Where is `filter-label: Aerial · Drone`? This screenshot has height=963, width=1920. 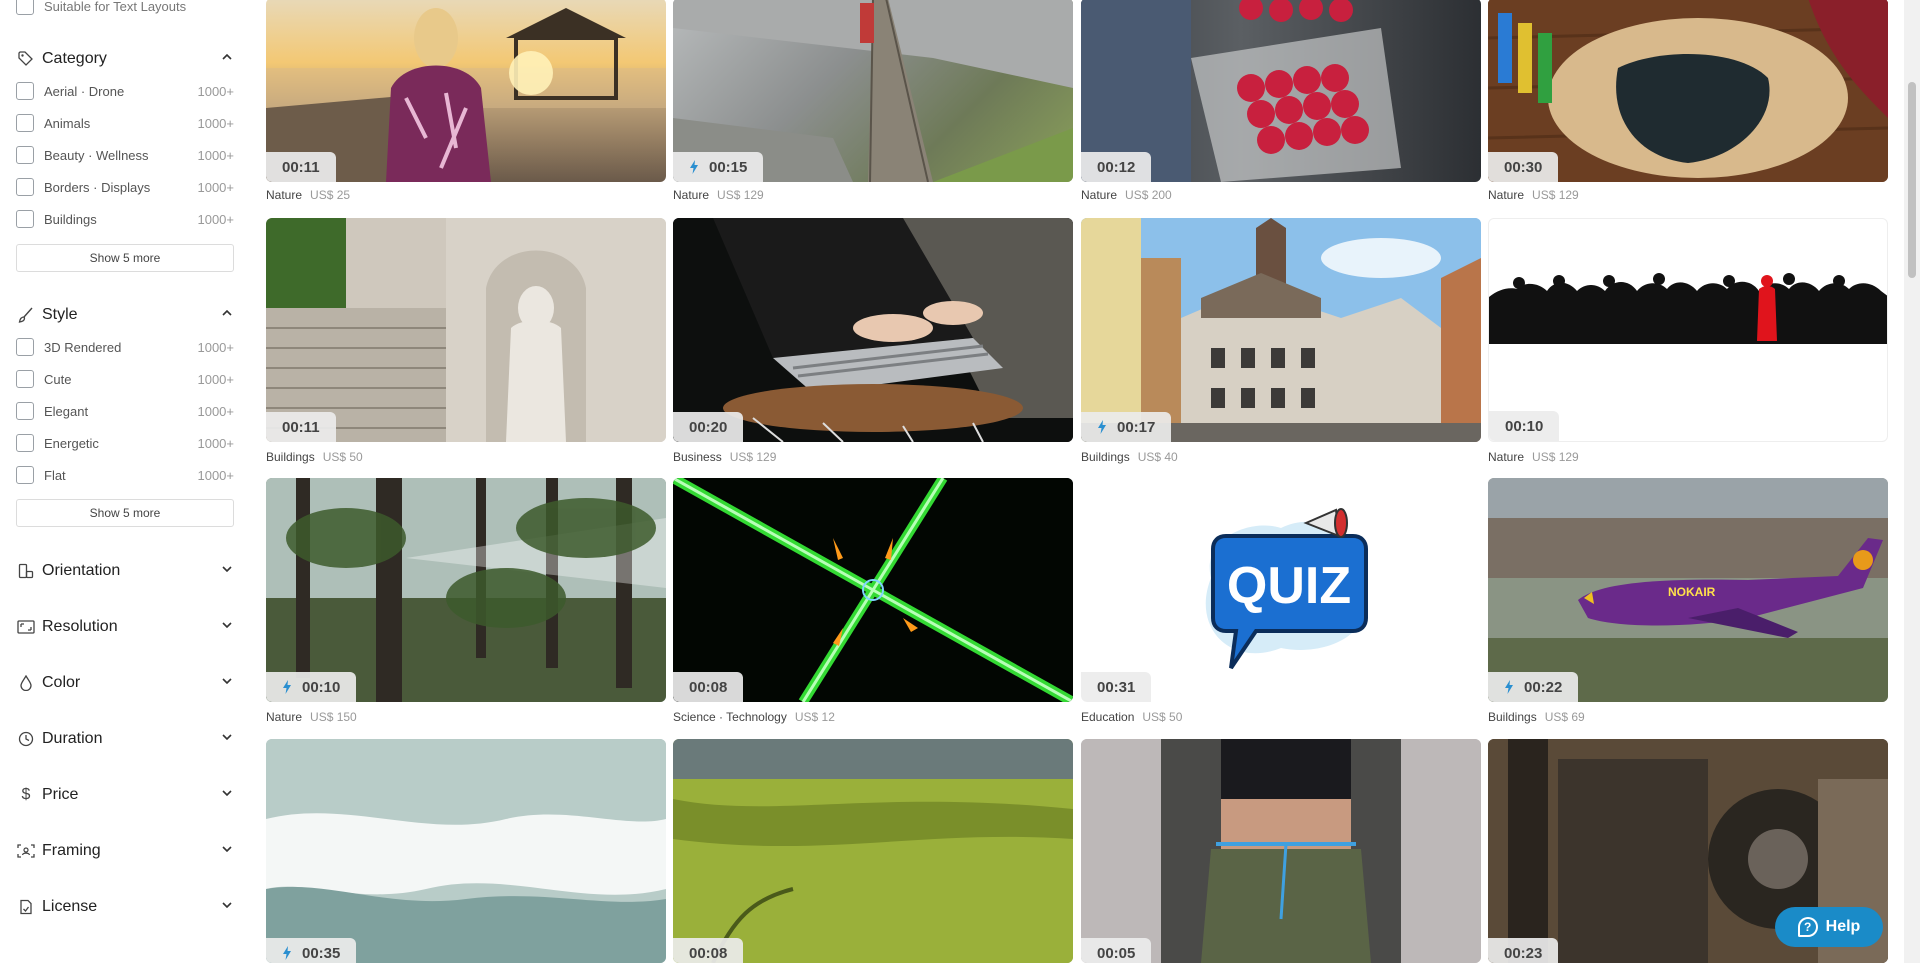 filter-label: Aerial · Drone is located at coordinates (84, 91).